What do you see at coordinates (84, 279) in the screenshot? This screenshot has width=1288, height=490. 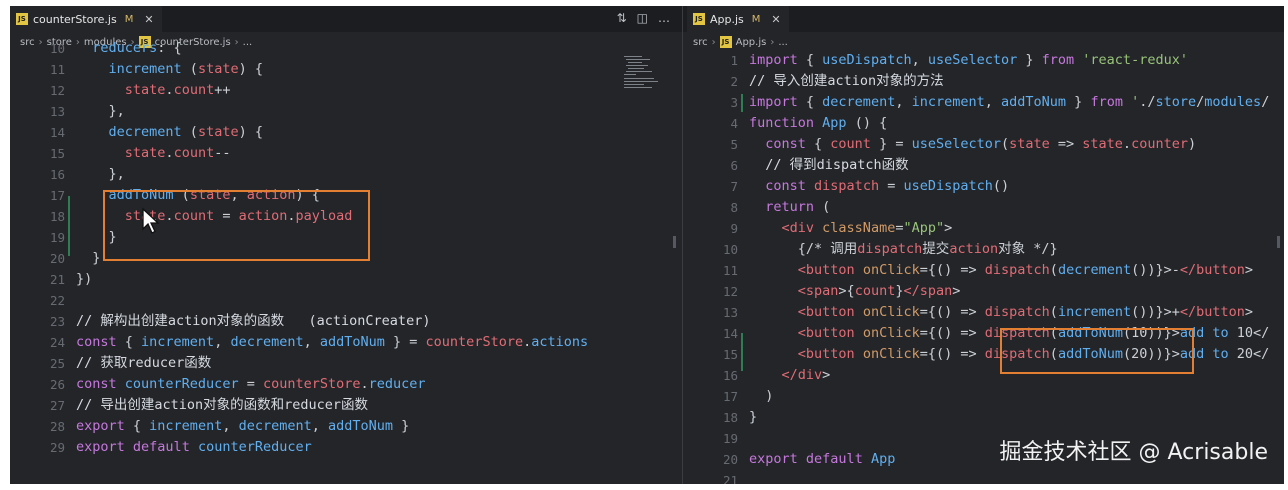 I see `code-text: })` at bounding box center [84, 279].